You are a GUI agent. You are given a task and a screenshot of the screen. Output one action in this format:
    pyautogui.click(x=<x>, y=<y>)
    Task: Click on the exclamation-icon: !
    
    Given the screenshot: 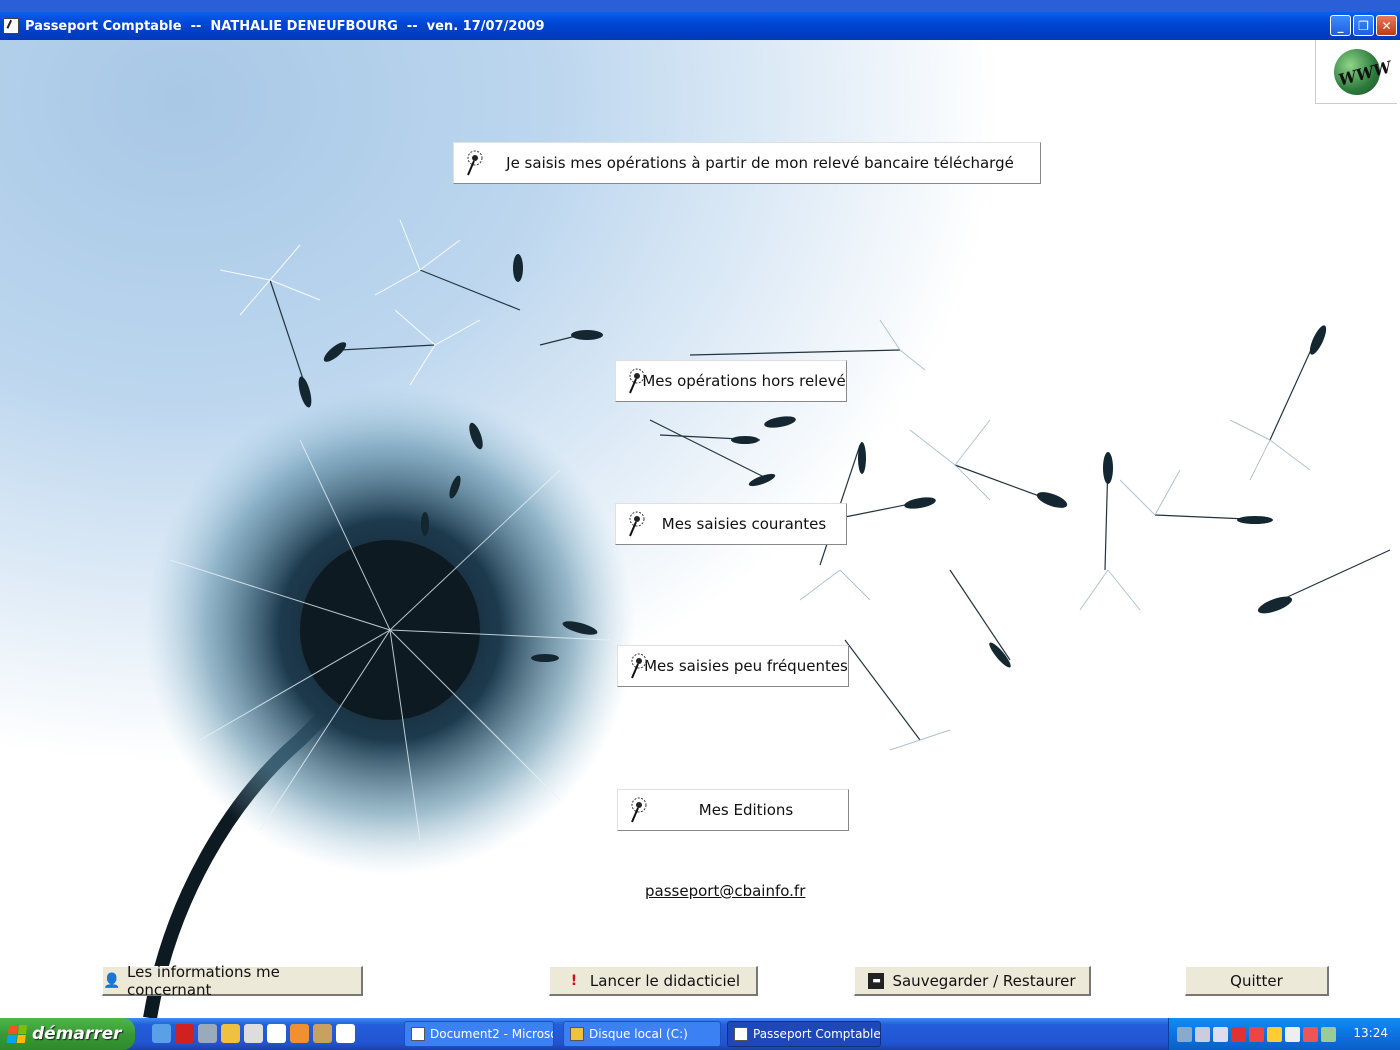 What is the action you would take?
    pyautogui.click(x=574, y=980)
    